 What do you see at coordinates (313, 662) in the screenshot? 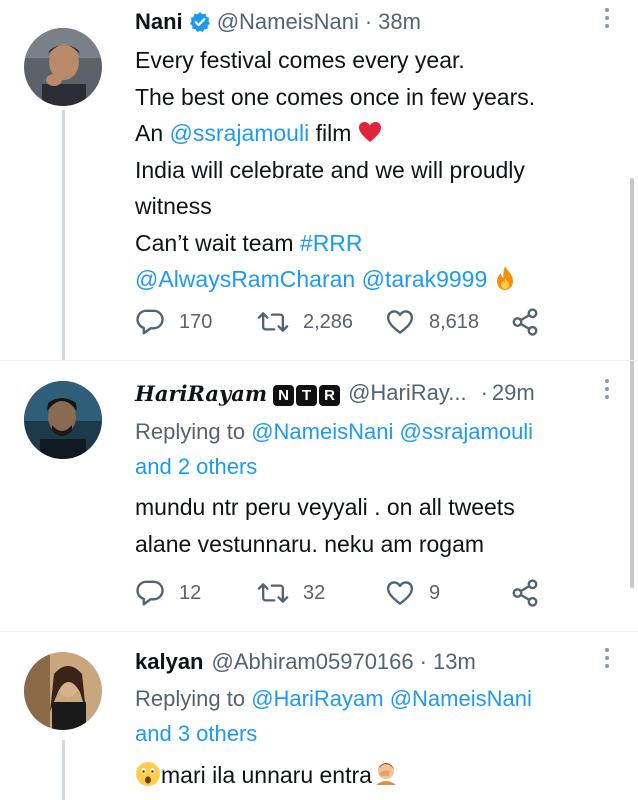
I see `handle: @Abhiram05970166` at bounding box center [313, 662].